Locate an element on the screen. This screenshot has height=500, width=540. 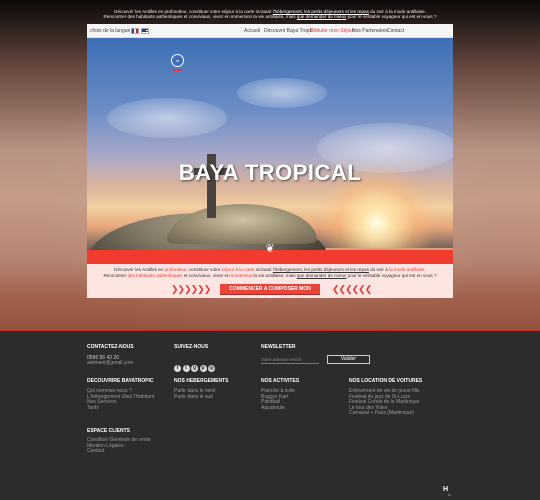
text: la vie antillaise, mais is located at coordinates (274, 275).